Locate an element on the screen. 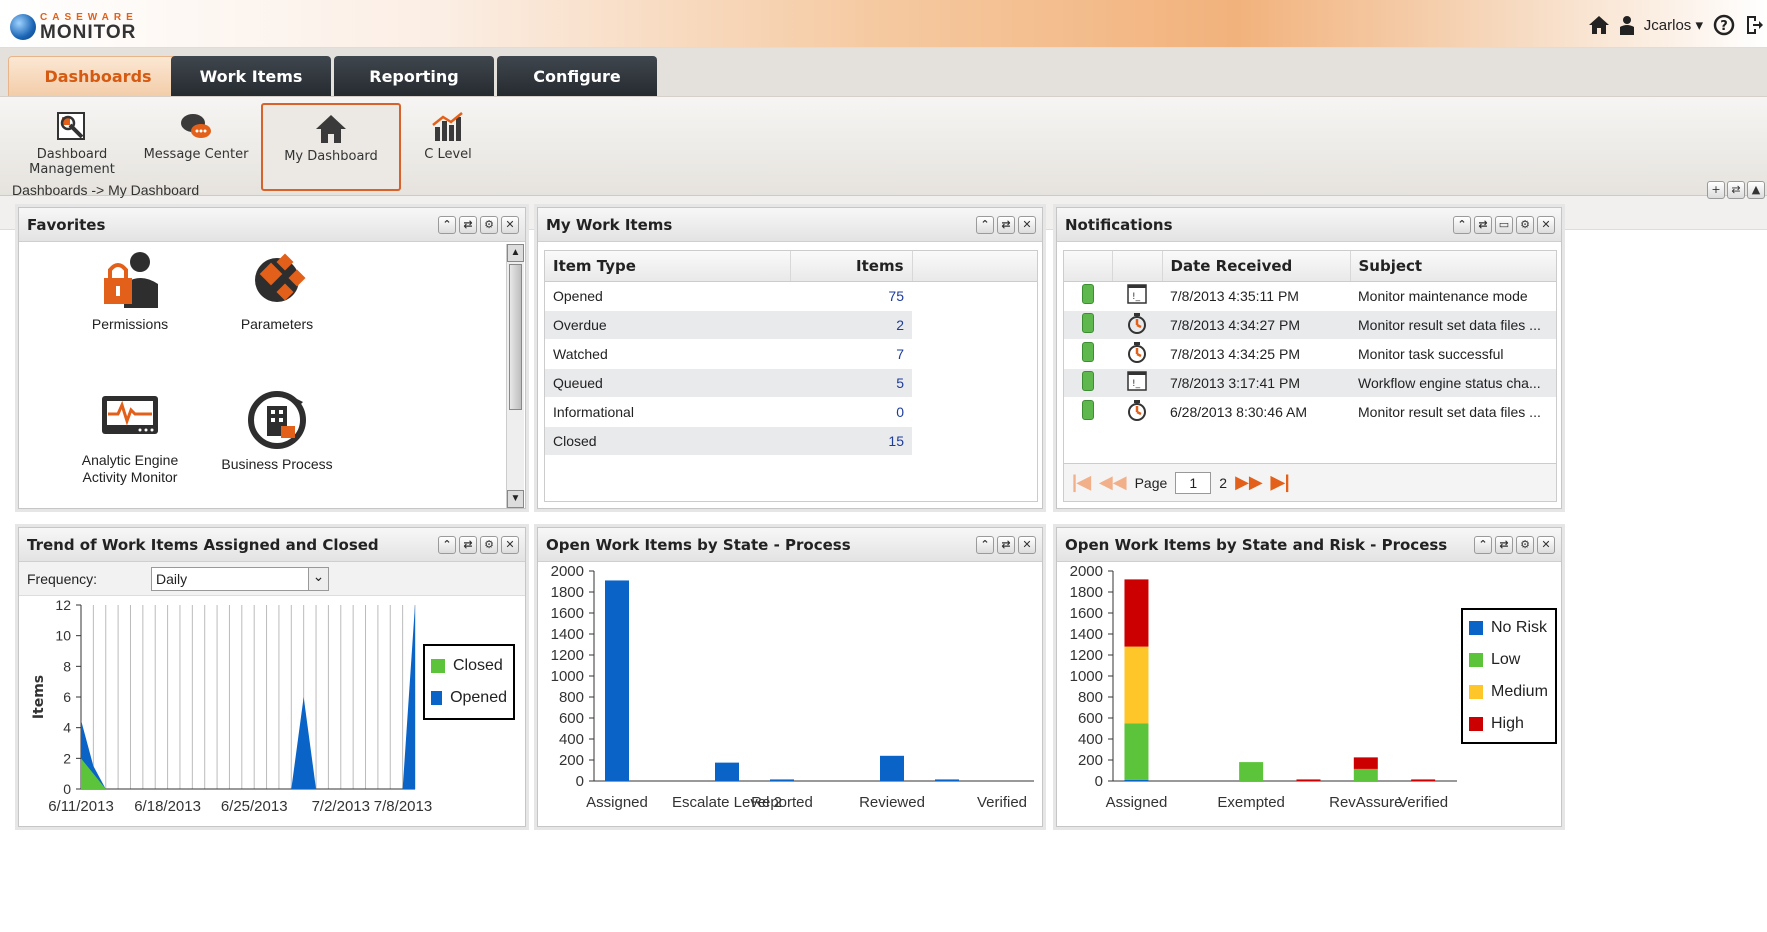 The width and height of the screenshot is (1767, 932). tab-work-items: Work Items is located at coordinates (251, 76).